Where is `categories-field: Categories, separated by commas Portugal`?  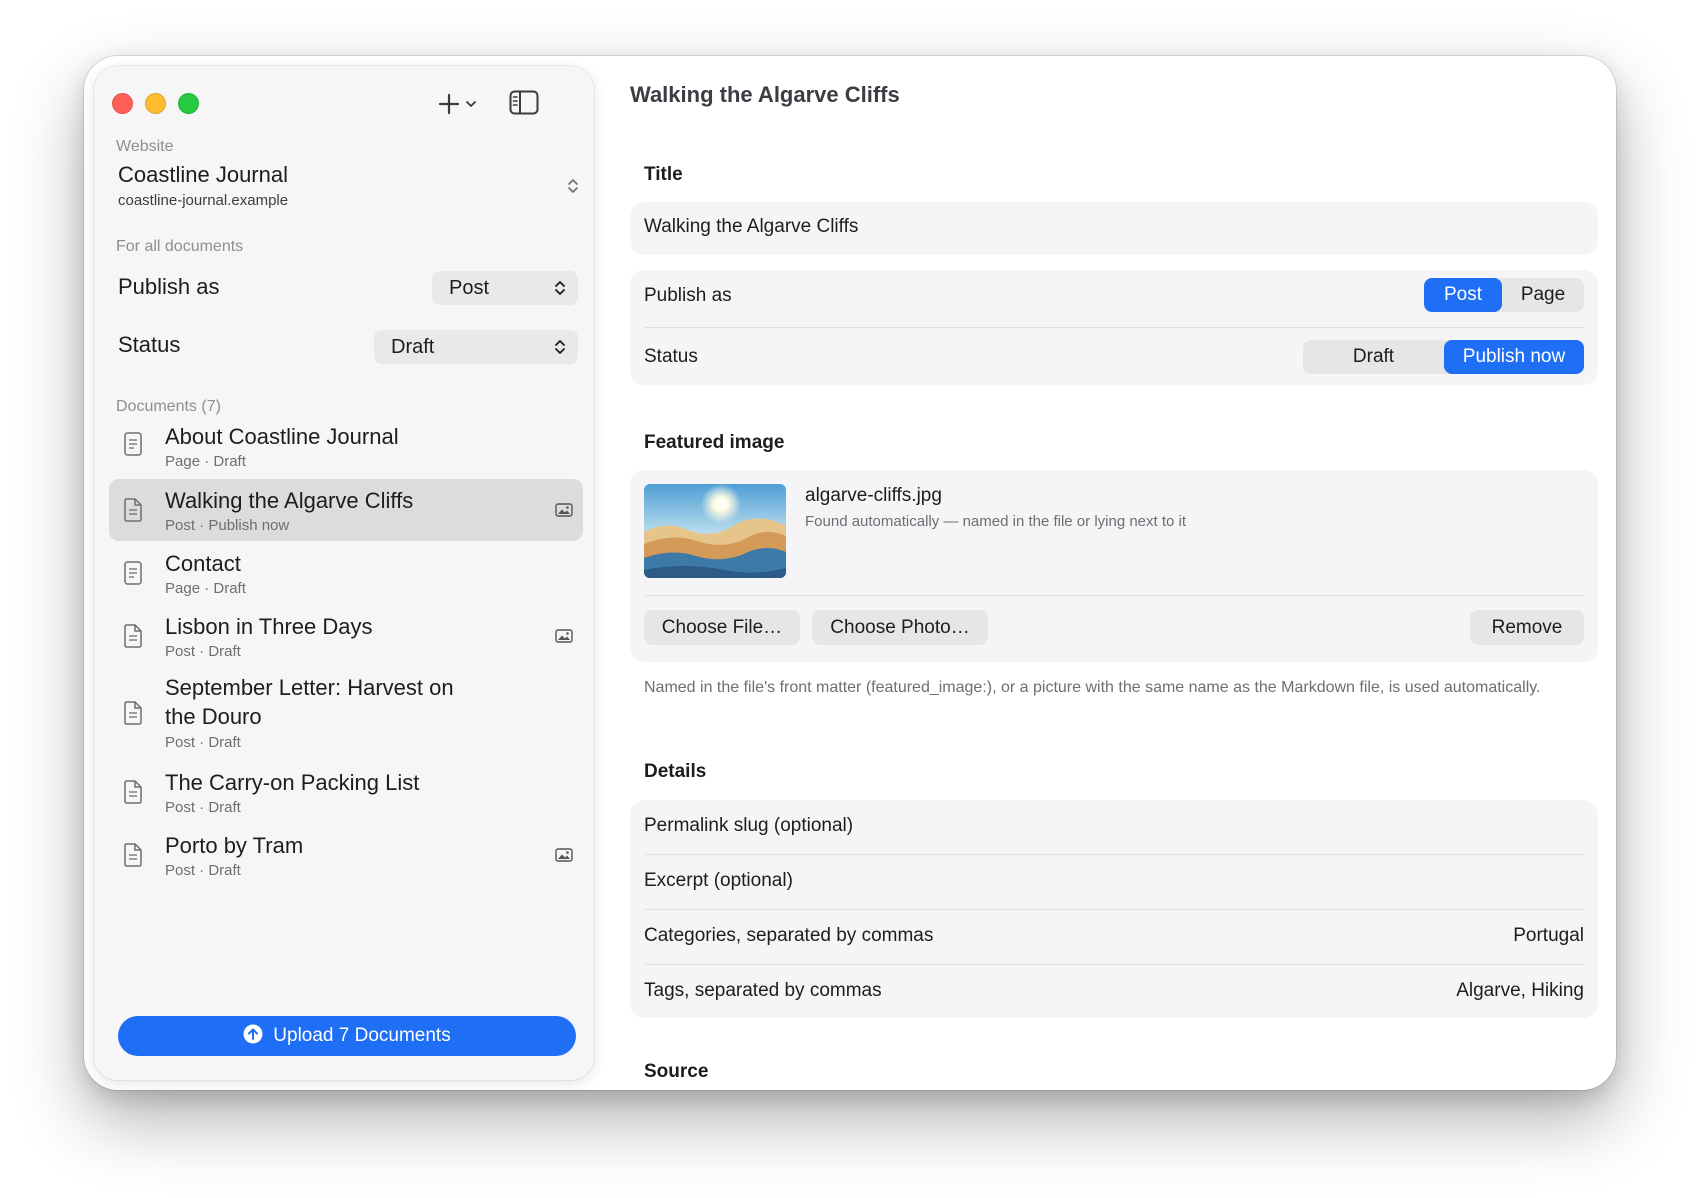 categories-field: Categories, separated by commas Portugal is located at coordinates (1114, 937).